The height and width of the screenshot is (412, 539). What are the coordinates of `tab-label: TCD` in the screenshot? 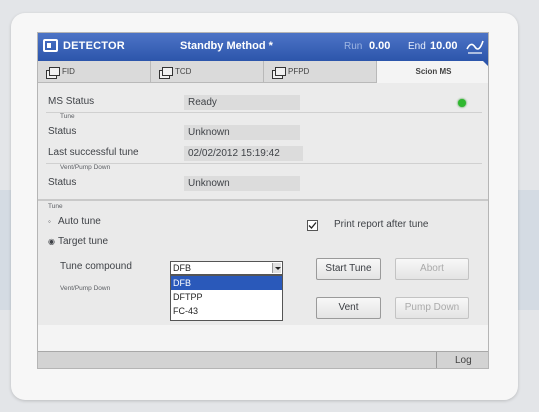 It's located at (183, 71).